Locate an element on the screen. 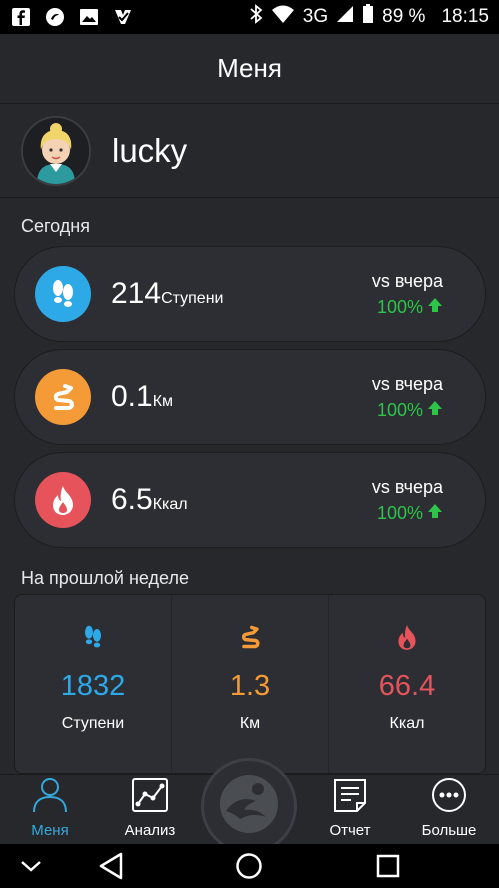 Image resolution: width=499 pixels, height=888 pixels. week-distance: 1.3 Км is located at coordinates (250, 684).